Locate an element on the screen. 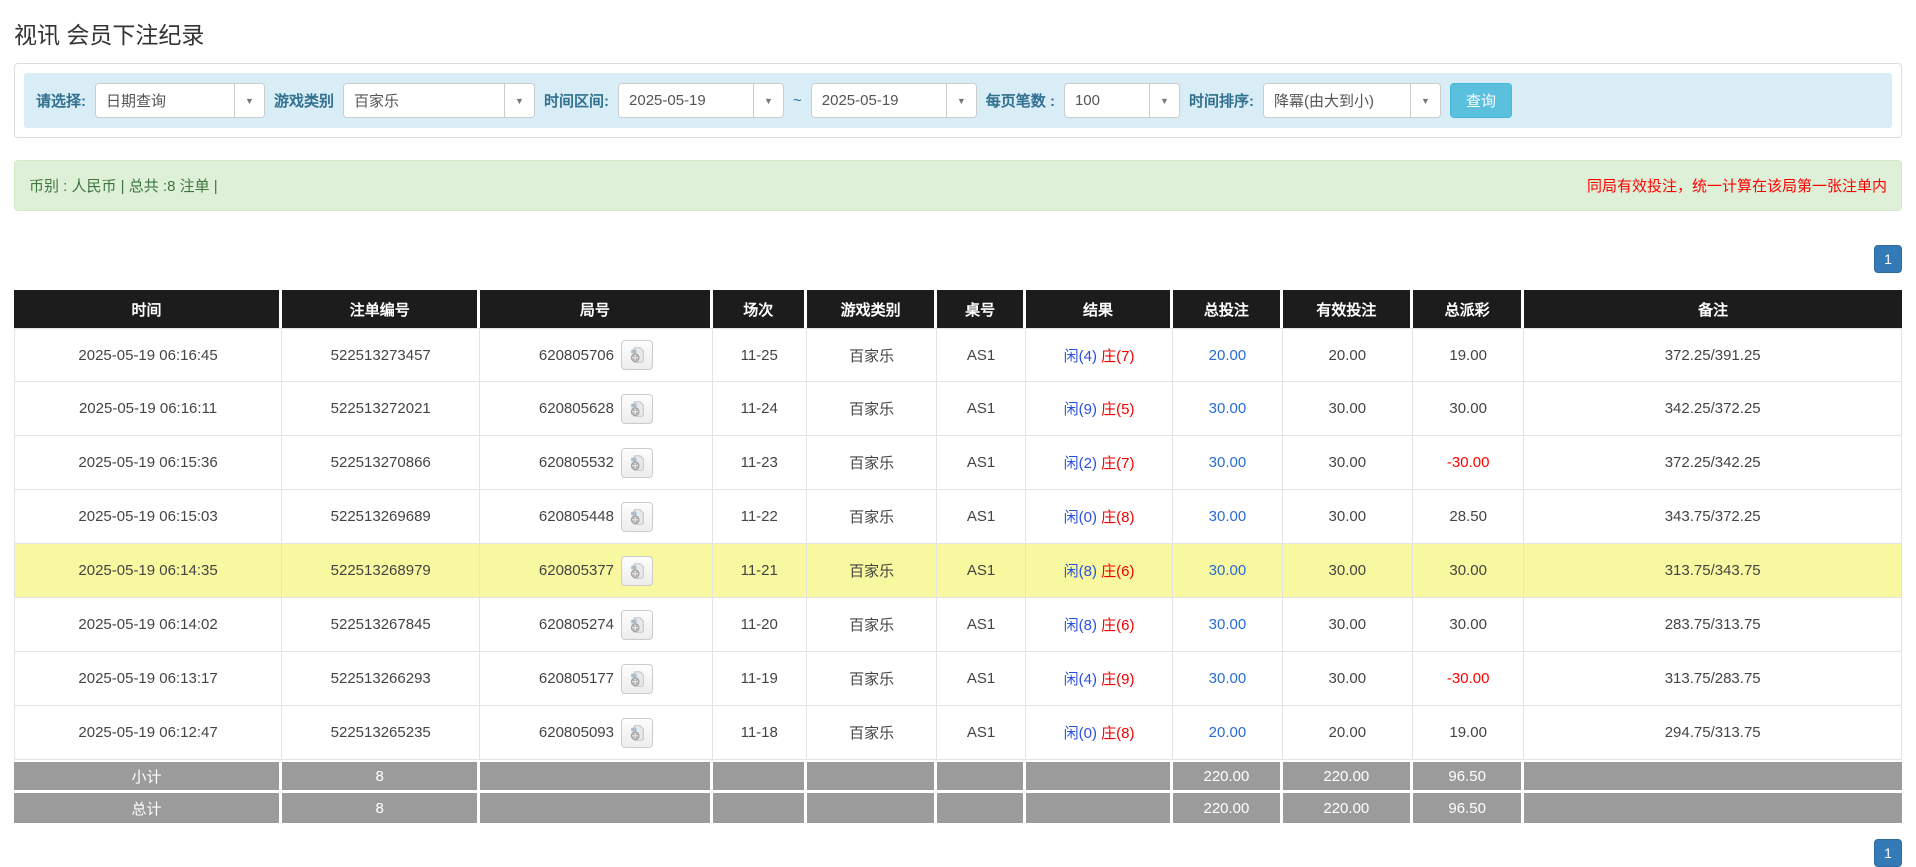 This screenshot has width=1916, height=867. result-banker: 庄(5) is located at coordinates (1118, 409).